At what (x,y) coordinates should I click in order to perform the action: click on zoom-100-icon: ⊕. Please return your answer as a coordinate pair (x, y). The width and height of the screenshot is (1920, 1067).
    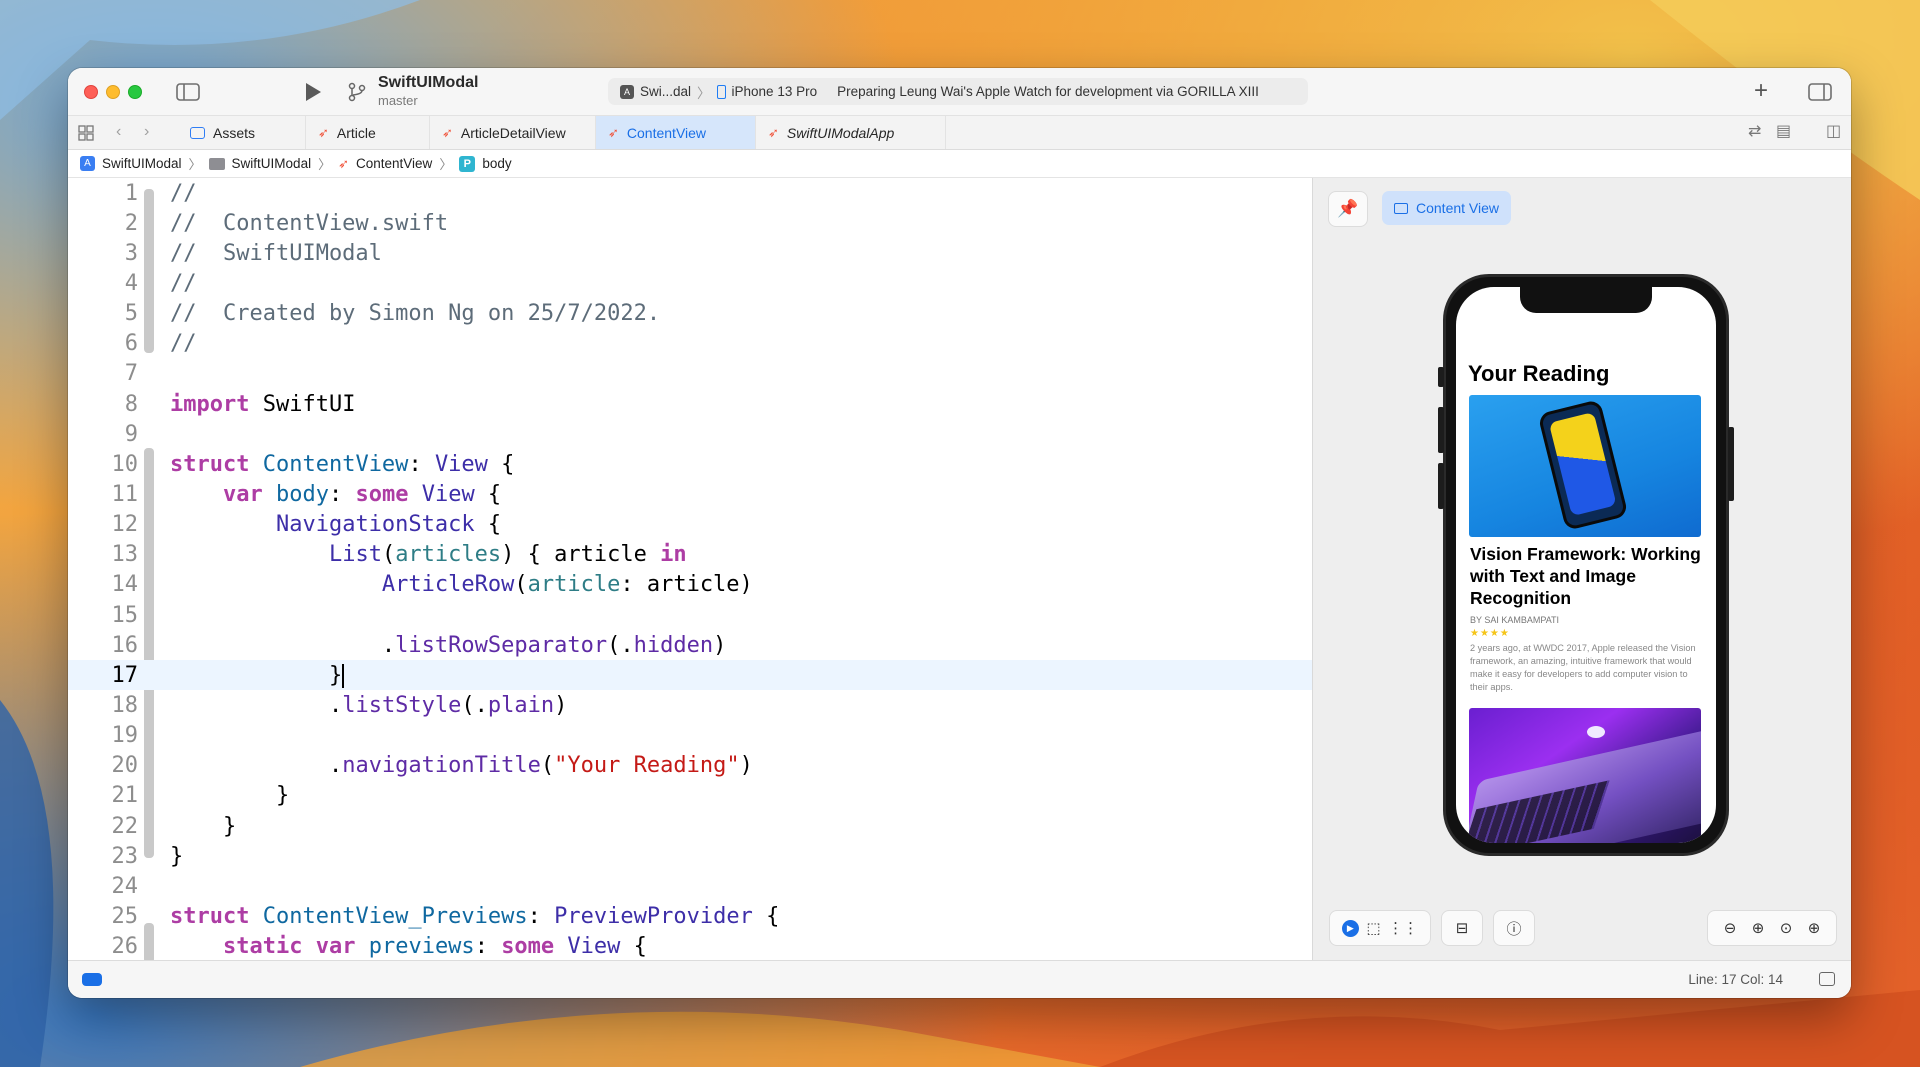
    Looking at the image, I should click on (1758, 928).